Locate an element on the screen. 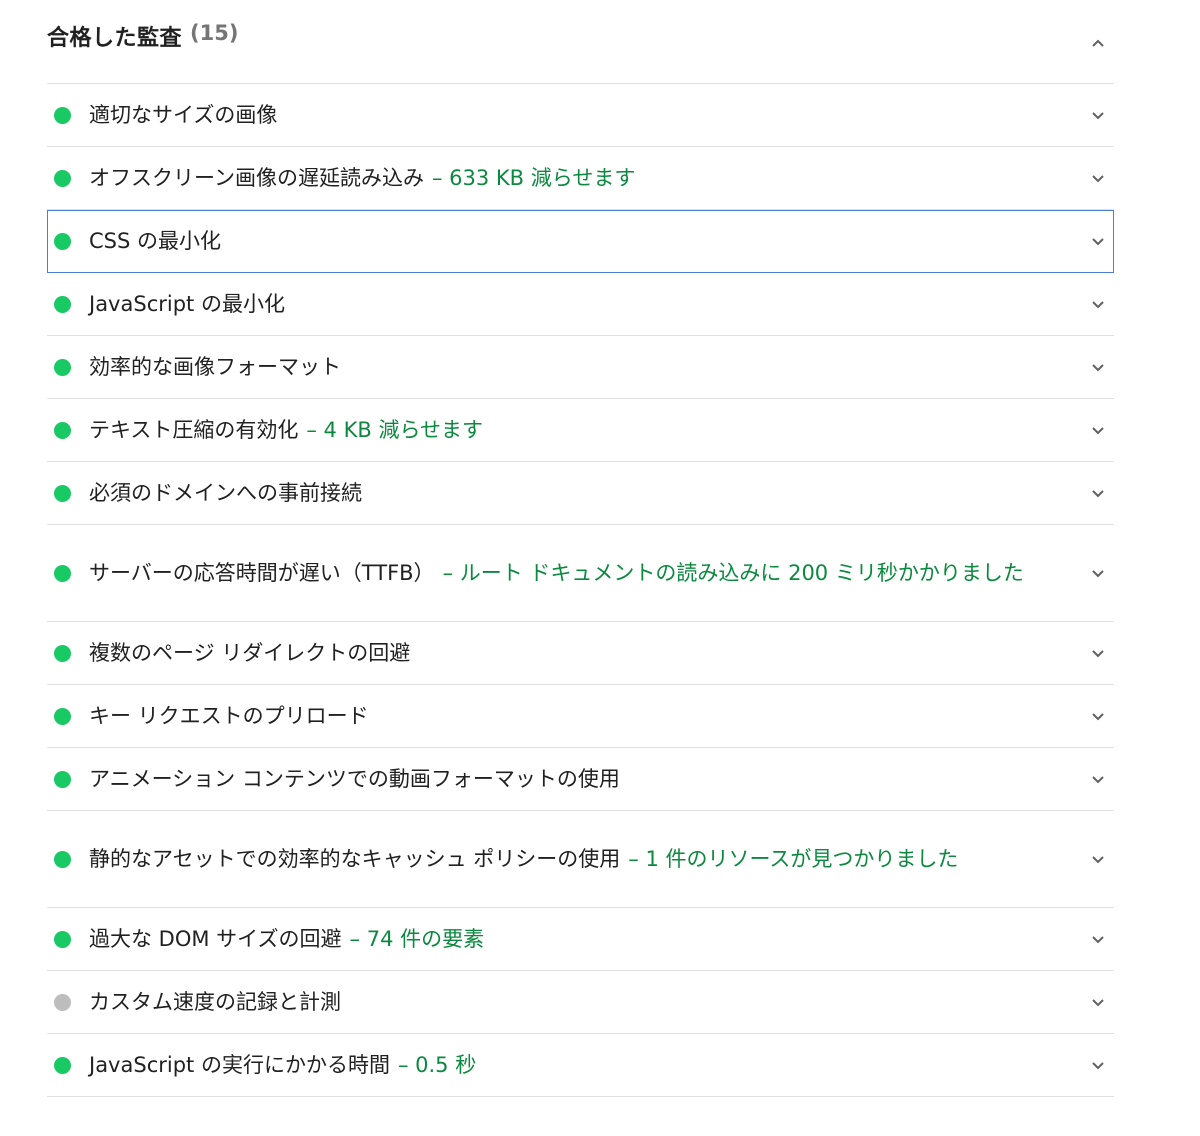  audit-title: テキスト圧縮の有効化 is located at coordinates (194, 430).